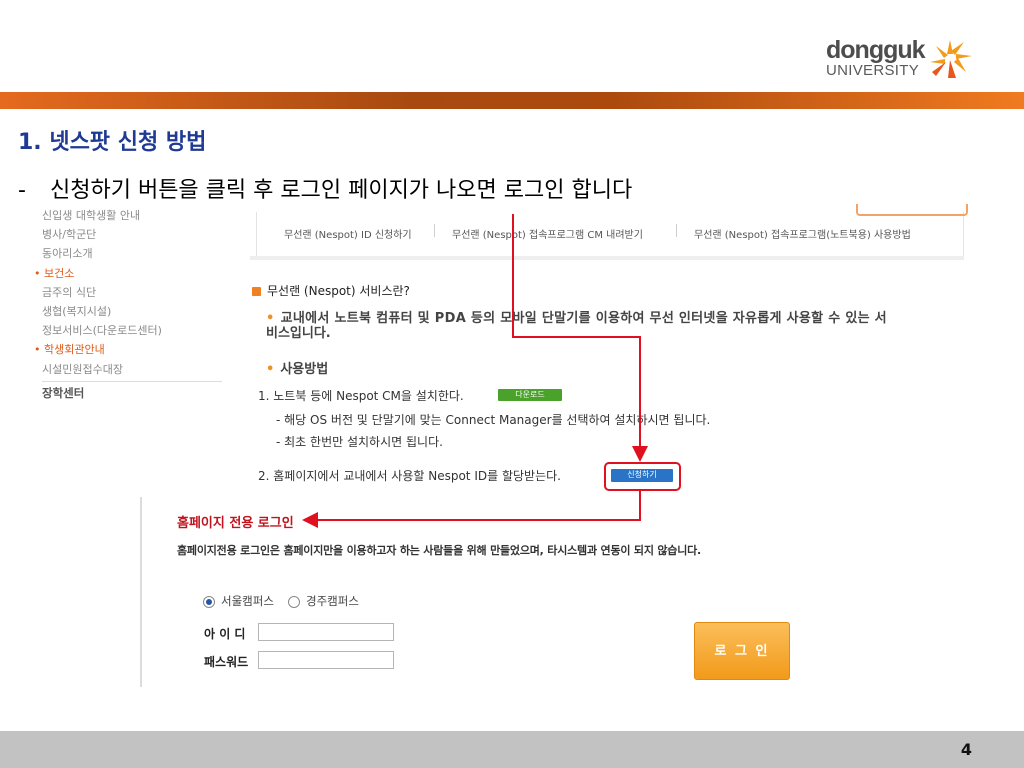  What do you see at coordinates (132, 369) in the screenshot?
I see `menu-item-facility-complaints: 시설민원접수대장` at bounding box center [132, 369].